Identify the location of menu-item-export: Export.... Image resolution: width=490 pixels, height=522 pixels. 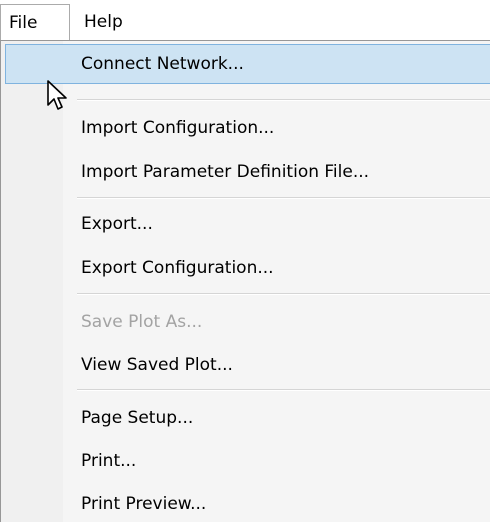
(247, 224).